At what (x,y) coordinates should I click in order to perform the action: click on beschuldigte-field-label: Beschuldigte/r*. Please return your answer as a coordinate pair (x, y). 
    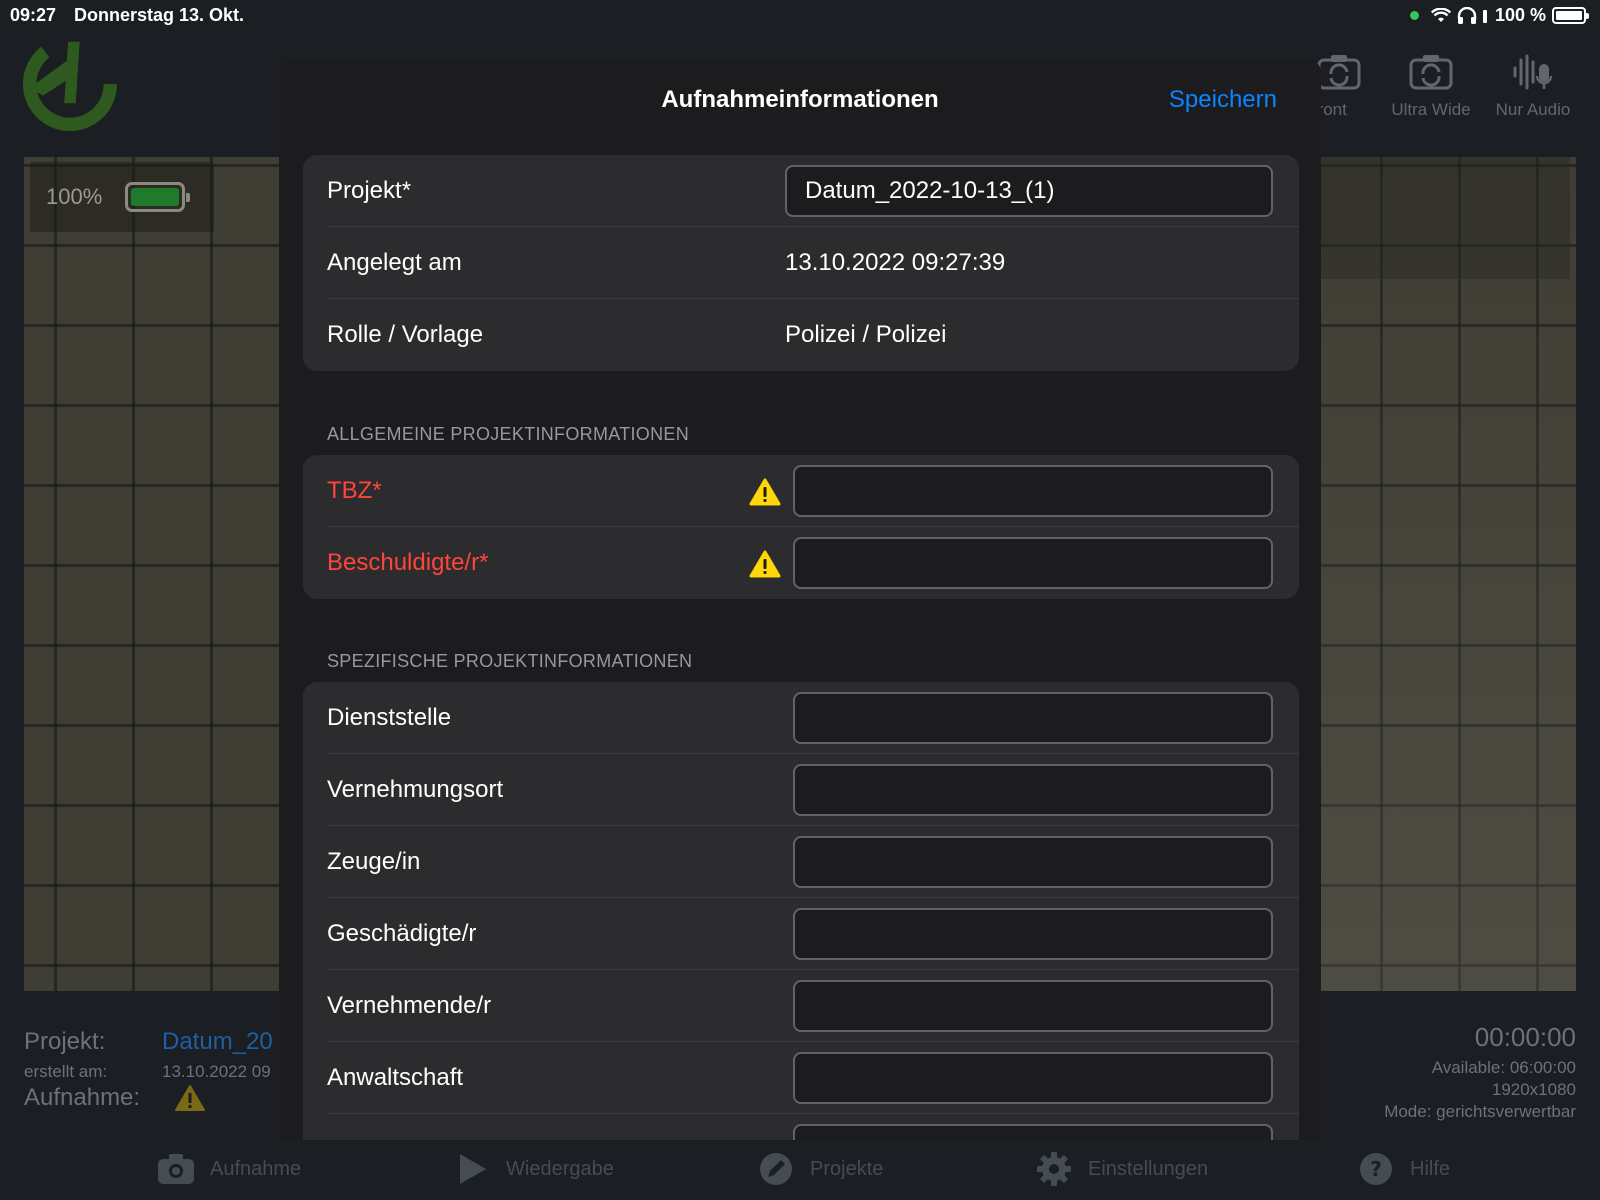
    Looking at the image, I should click on (408, 562).